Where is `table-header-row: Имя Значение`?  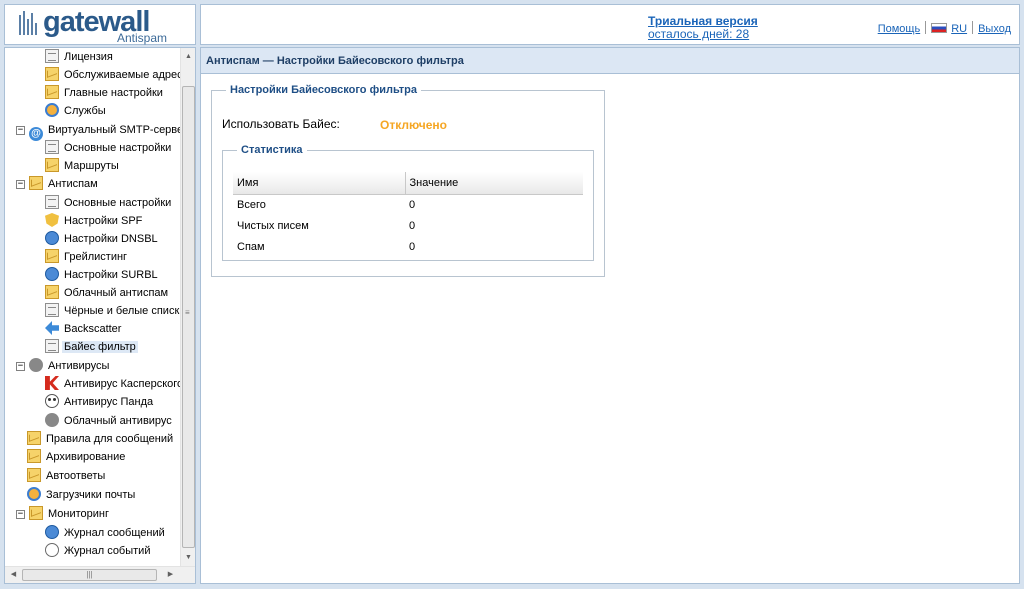 table-header-row: Имя Значение is located at coordinates (408, 183).